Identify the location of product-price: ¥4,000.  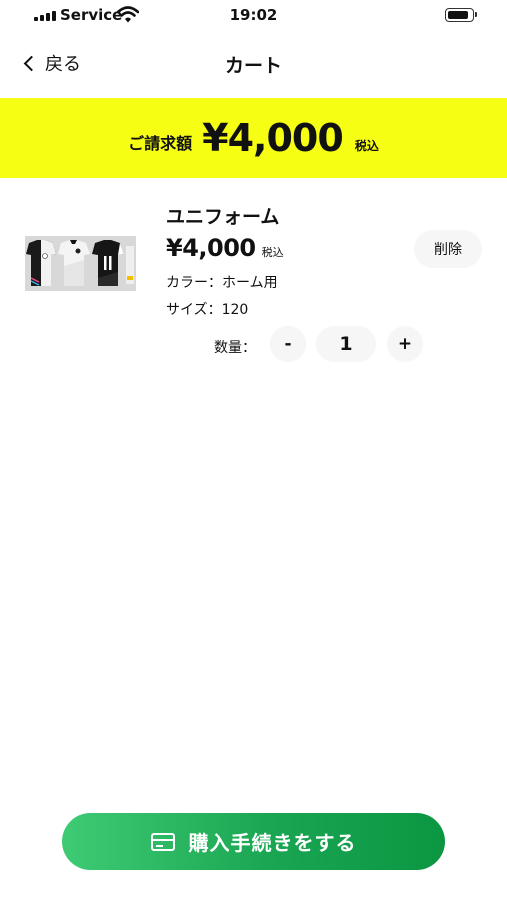
(211, 248).